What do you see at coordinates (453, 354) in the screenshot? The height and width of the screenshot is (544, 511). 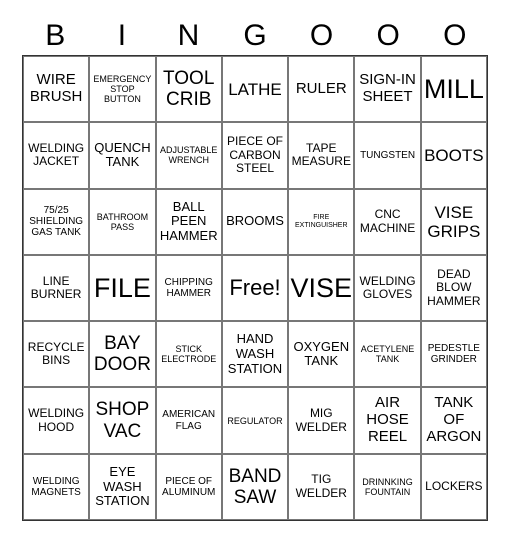 I see `bingo-cell: PEDESTLE GRINDER` at bounding box center [453, 354].